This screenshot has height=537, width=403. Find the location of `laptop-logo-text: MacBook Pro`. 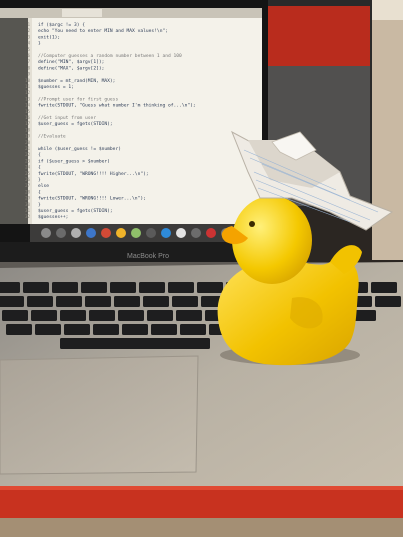

laptop-logo-text: MacBook Pro is located at coordinates (148, 256).